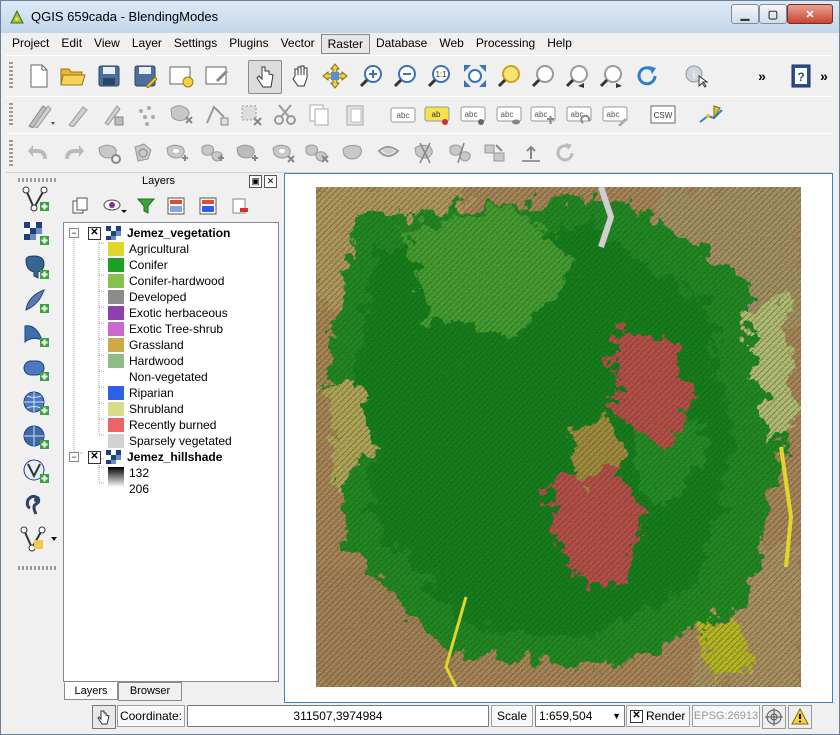 The height and width of the screenshot is (735, 840). What do you see at coordinates (425, 153) in the screenshot?
I see `split-features-icon` at bounding box center [425, 153].